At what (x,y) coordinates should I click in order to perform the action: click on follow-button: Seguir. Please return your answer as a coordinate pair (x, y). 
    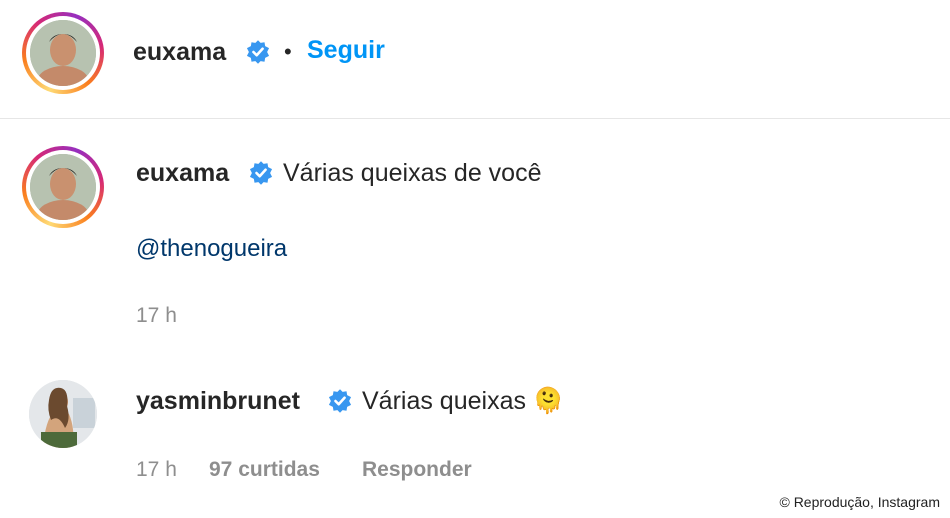
    Looking at the image, I should click on (346, 50).